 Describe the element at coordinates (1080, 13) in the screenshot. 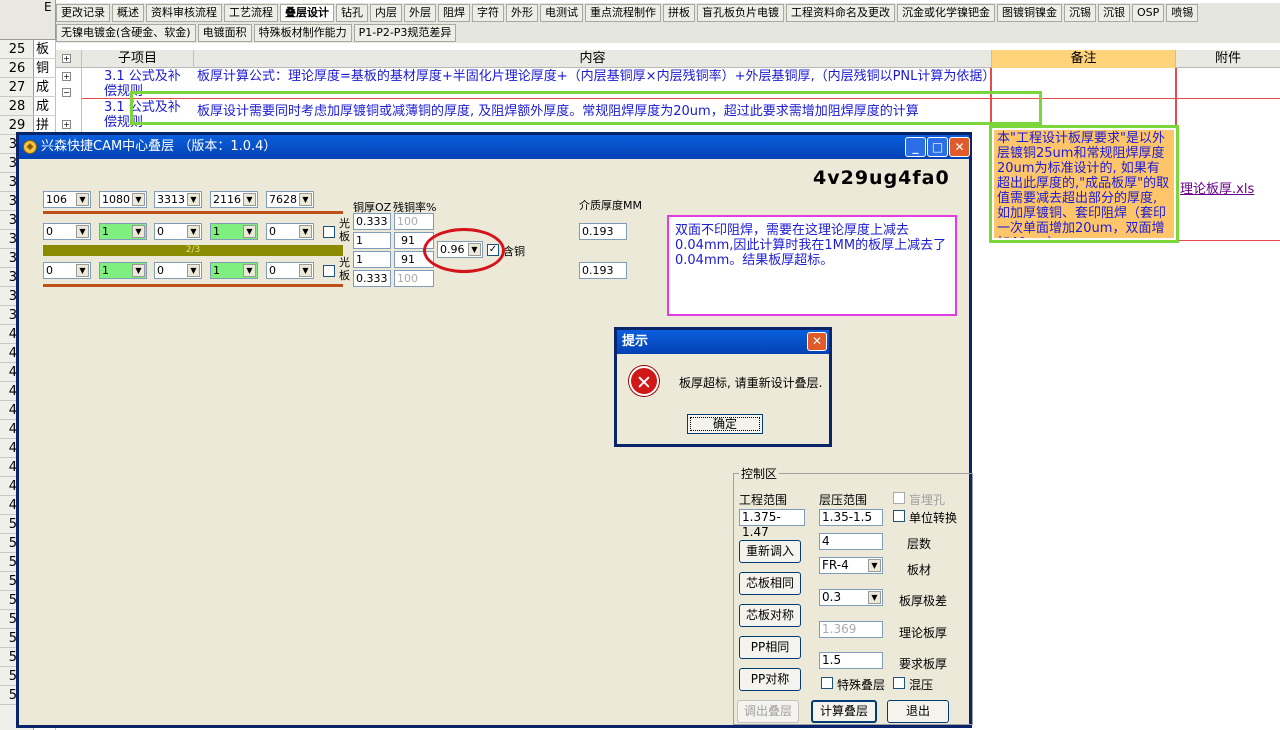

I see `sheet-tab: 沉锡` at that location.